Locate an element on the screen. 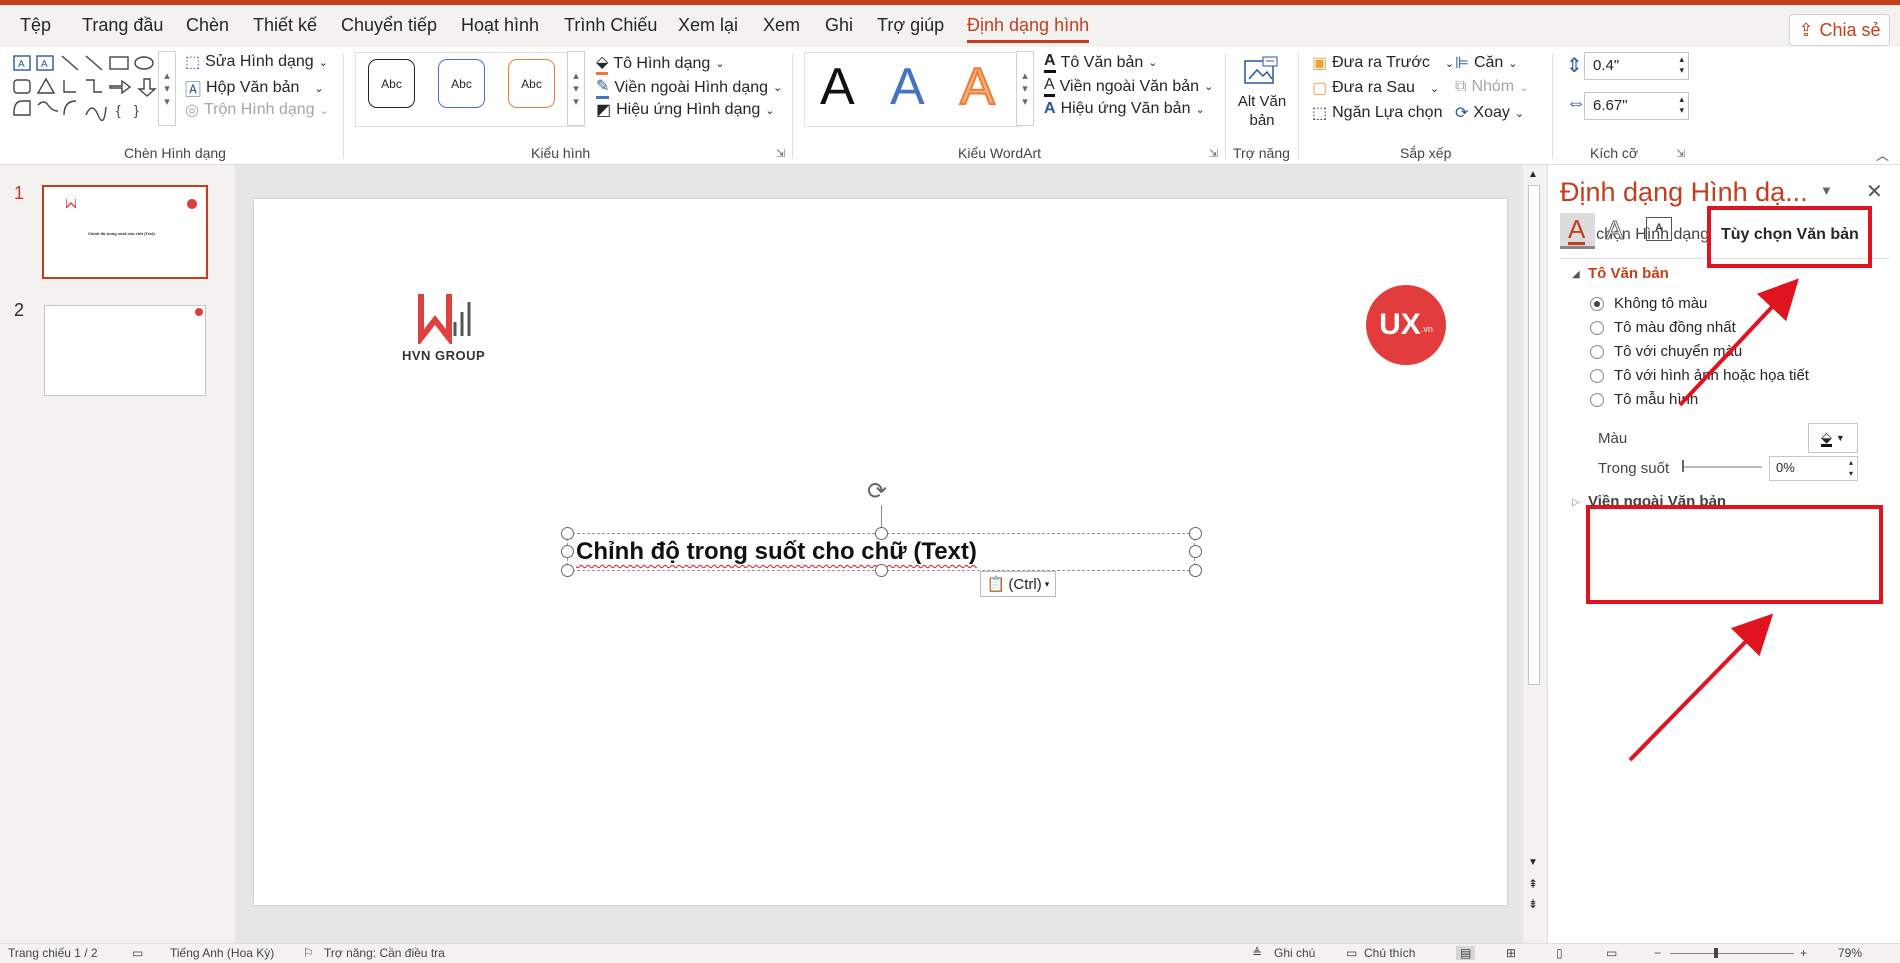 This screenshot has height=963, width=1900. tab-insert: Chèn is located at coordinates (207, 25).